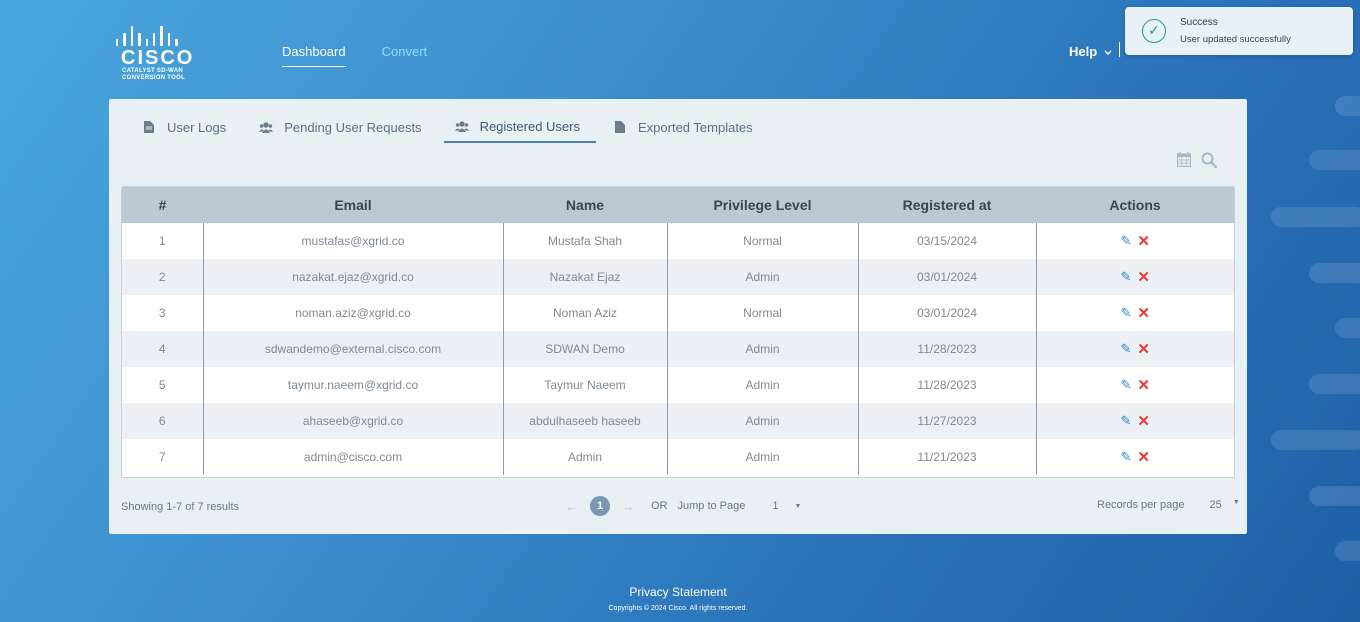 The width and height of the screenshot is (1360, 622). What do you see at coordinates (946, 349) in the screenshot?
I see `cell-registered: 11/28/2023` at bounding box center [946, 349].